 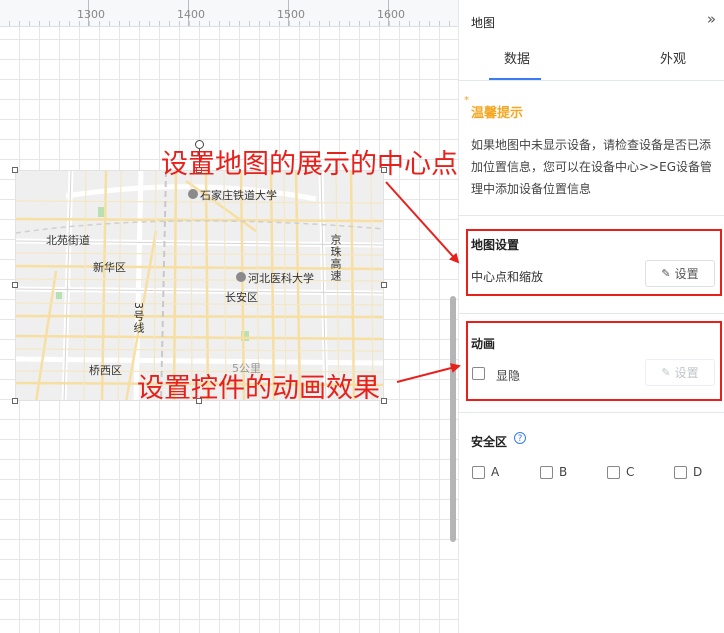 What do you see at coordinates (238, 195) in the screenshot?
I see `map-label-railway-university: 石家庄铁道大学` at bounding box center [238, 195].